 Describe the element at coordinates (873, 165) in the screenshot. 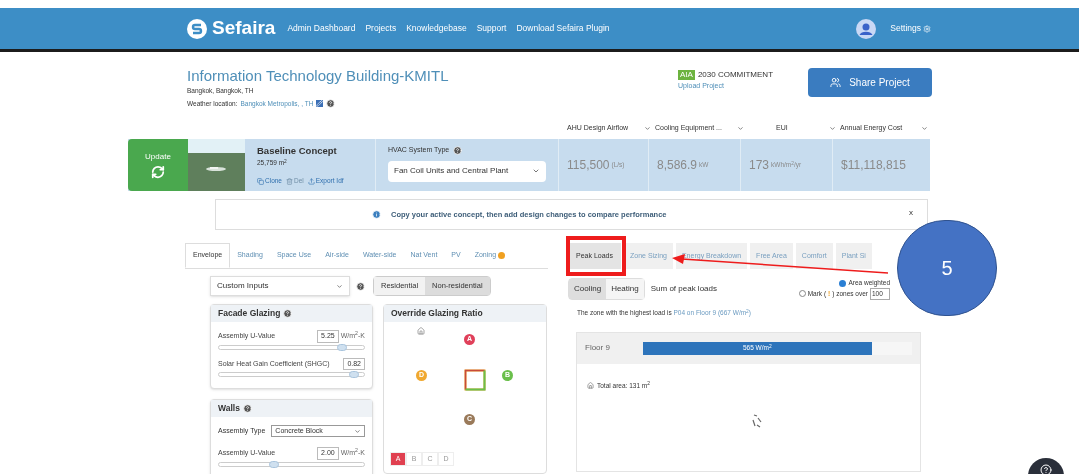

I see `metric-value: $11,118,815` at that location.